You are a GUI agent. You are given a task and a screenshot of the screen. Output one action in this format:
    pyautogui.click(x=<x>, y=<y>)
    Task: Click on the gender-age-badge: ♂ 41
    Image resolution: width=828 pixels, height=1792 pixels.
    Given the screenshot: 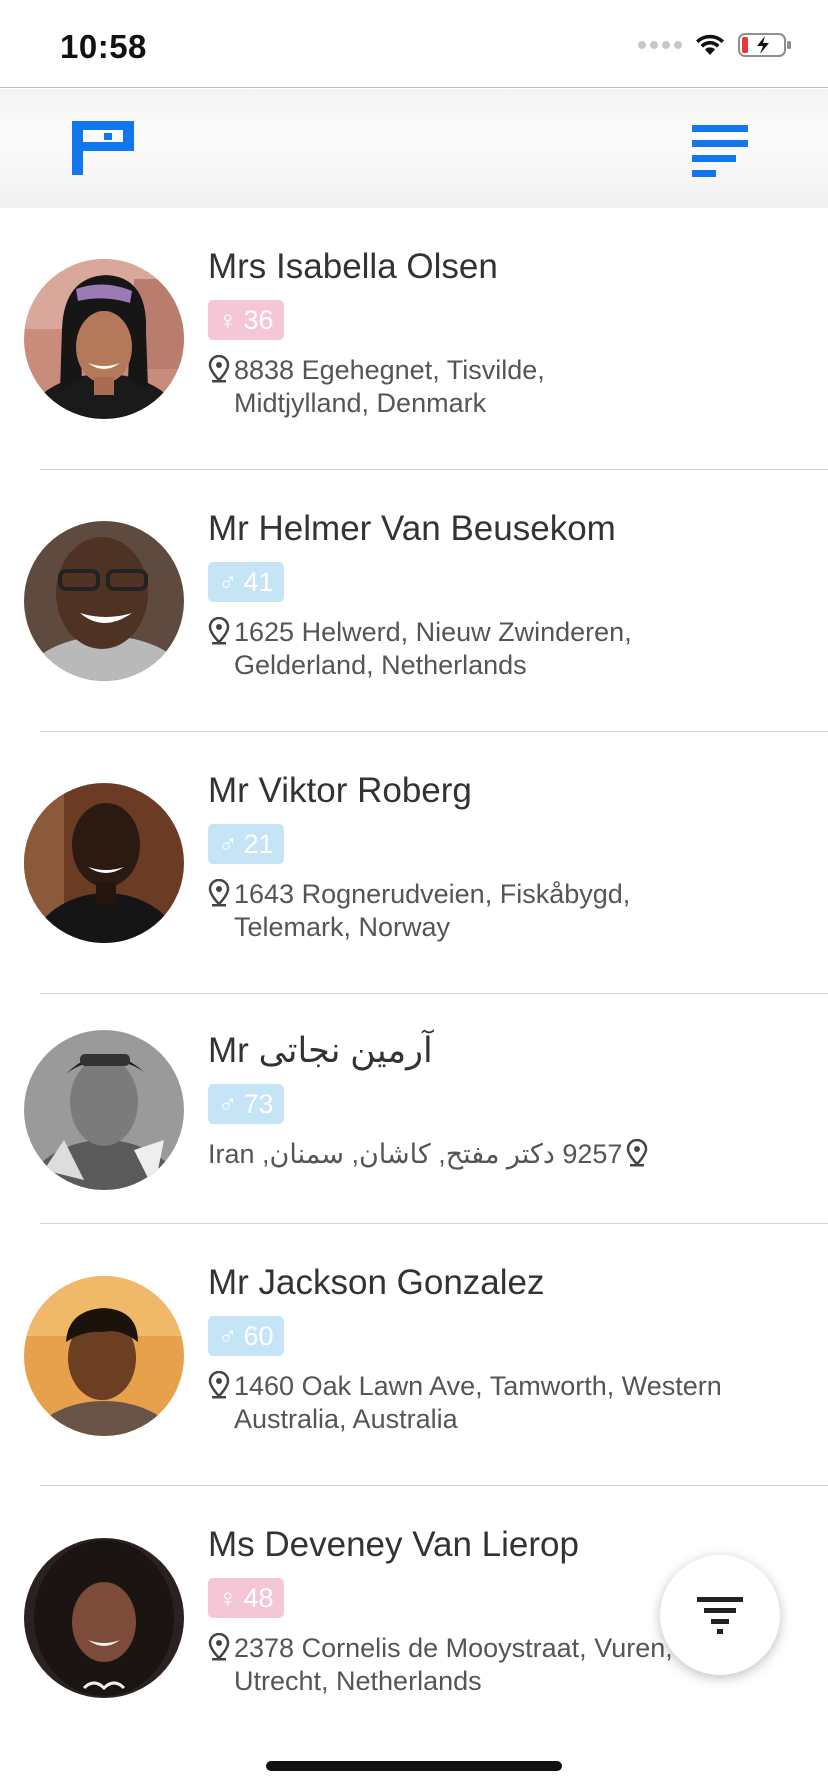 What is the action you would take?
    pyautogui.click(x=246, y=582)
    